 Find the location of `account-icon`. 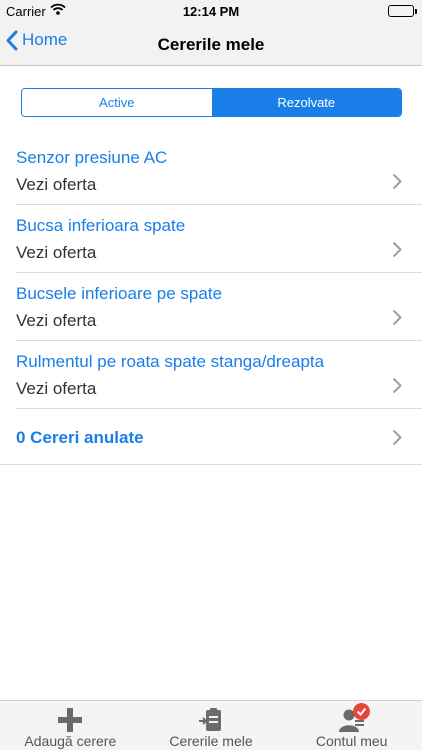

account-icon is located at coordinates (353, 718).